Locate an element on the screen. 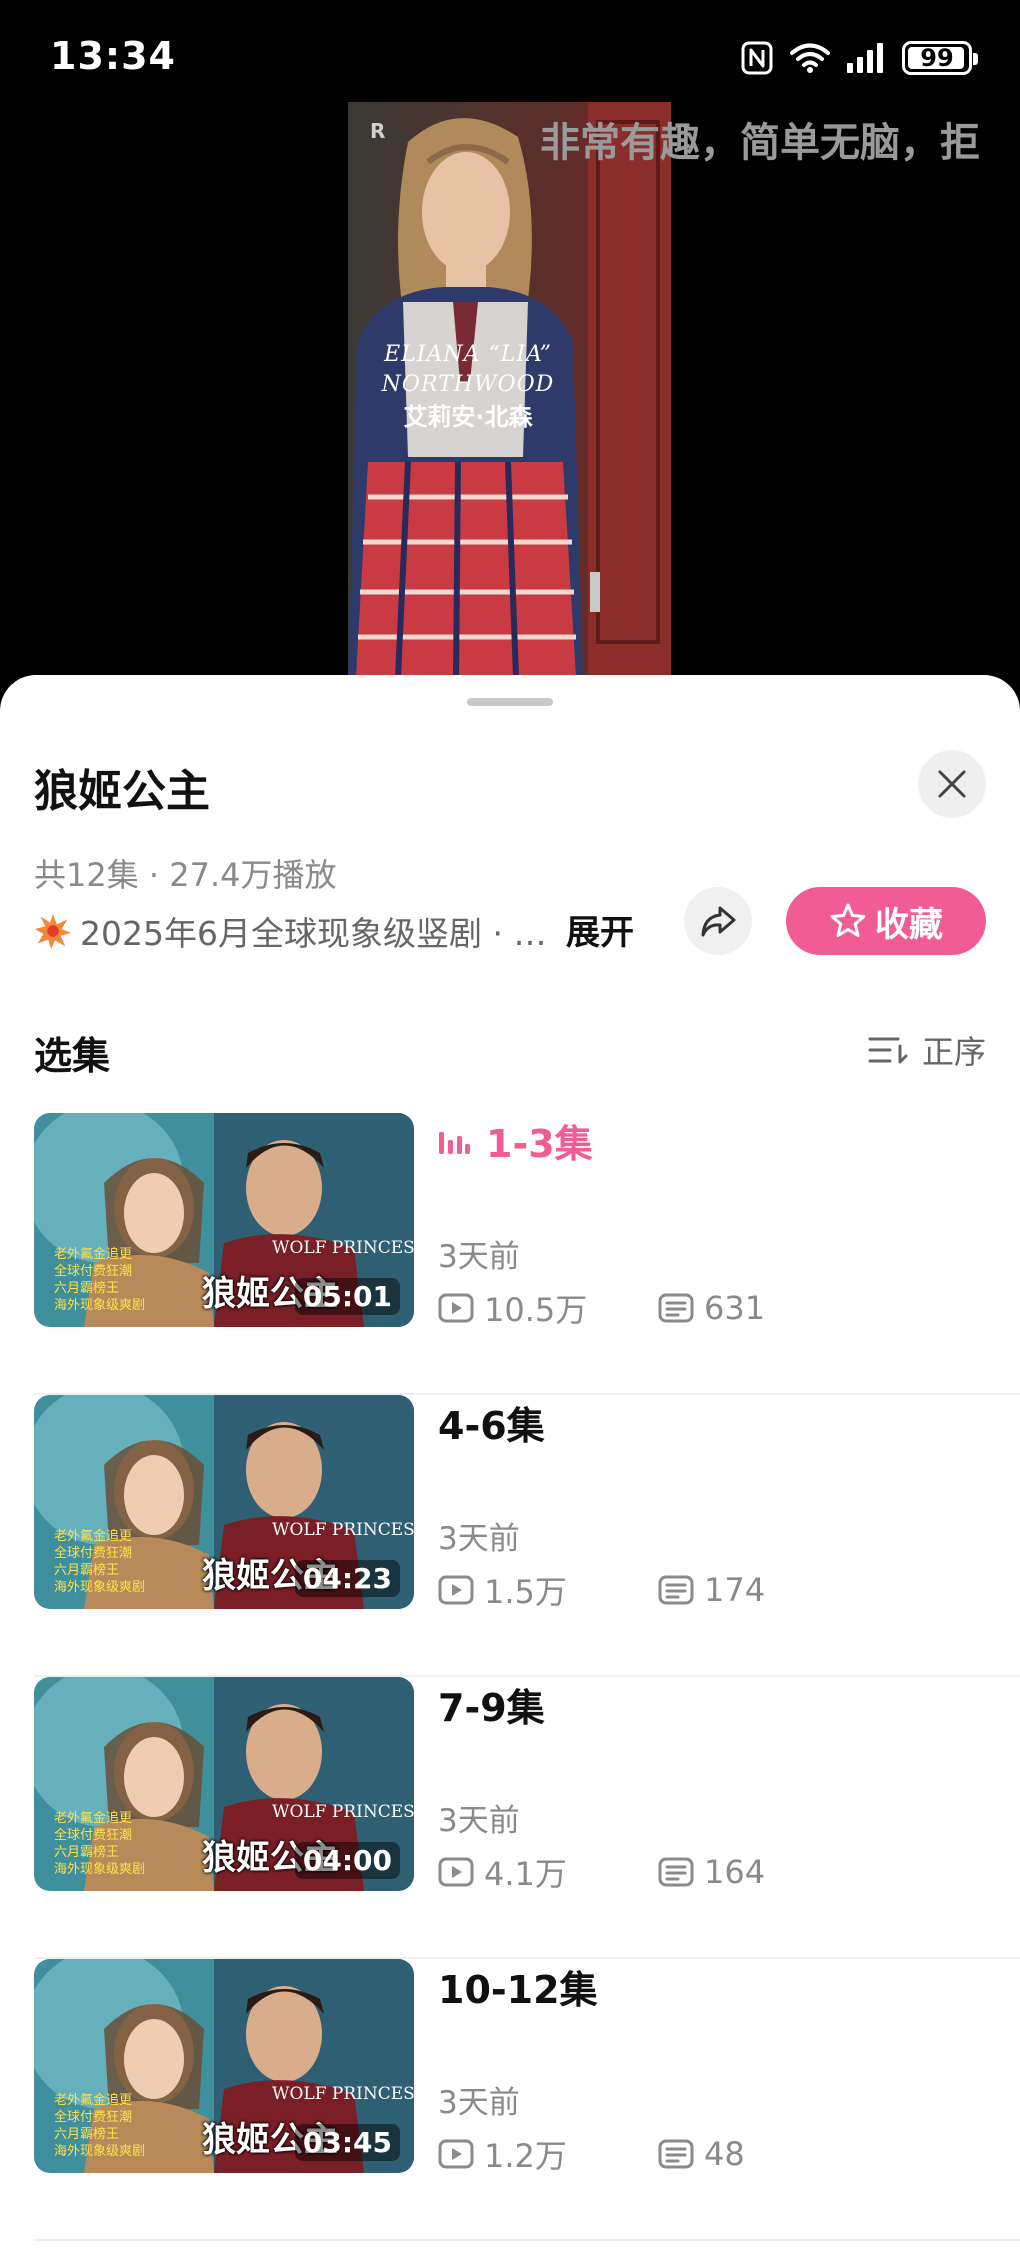 This screenshot has width=1020, height=2250. view-count: 10.5万 is located at coordinates (548, 1308).